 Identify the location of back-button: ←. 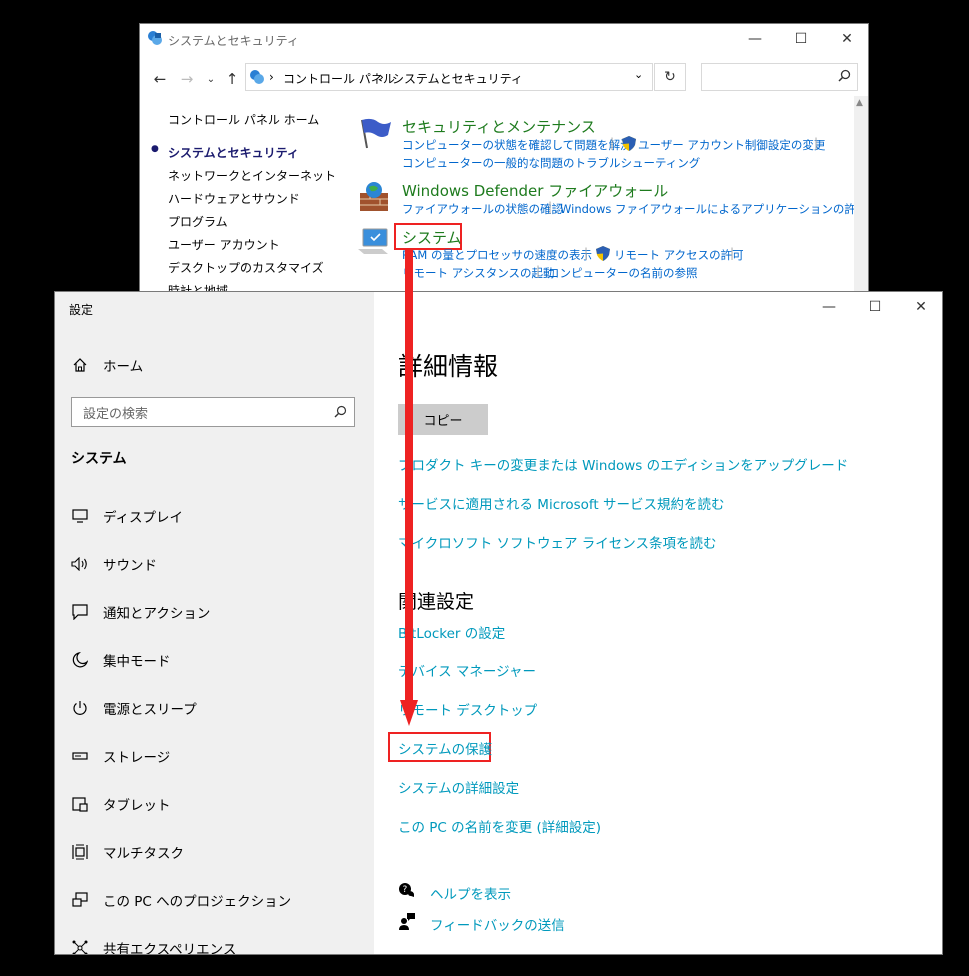
(160, 79).